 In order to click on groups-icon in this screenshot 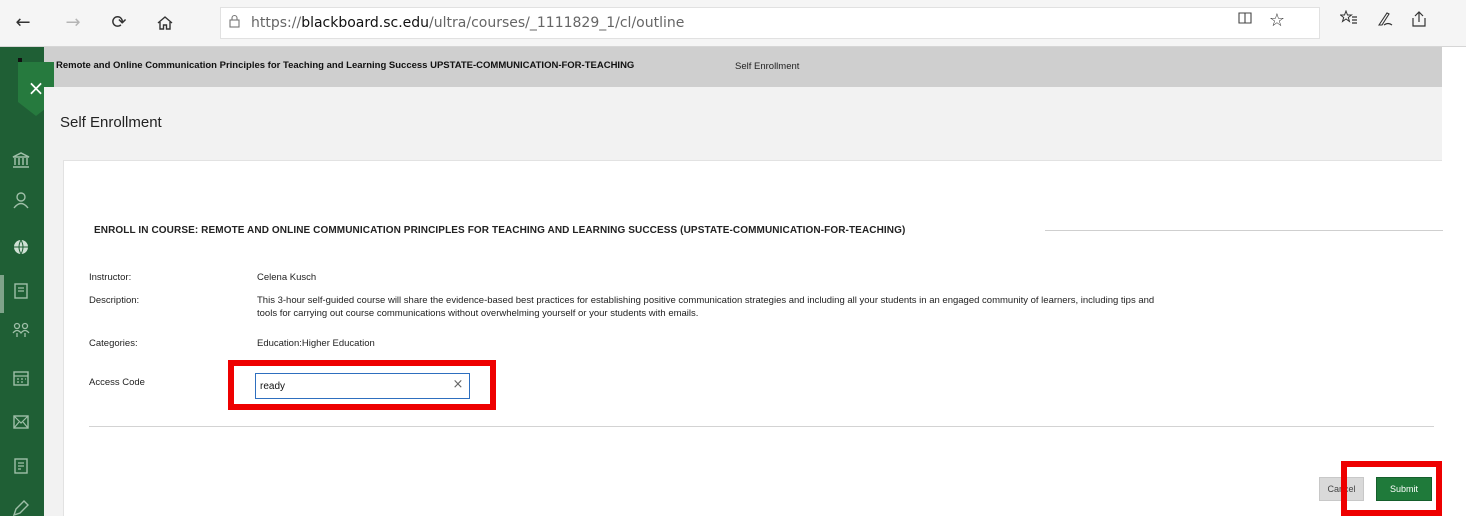, I will do `click(21, 330)`.